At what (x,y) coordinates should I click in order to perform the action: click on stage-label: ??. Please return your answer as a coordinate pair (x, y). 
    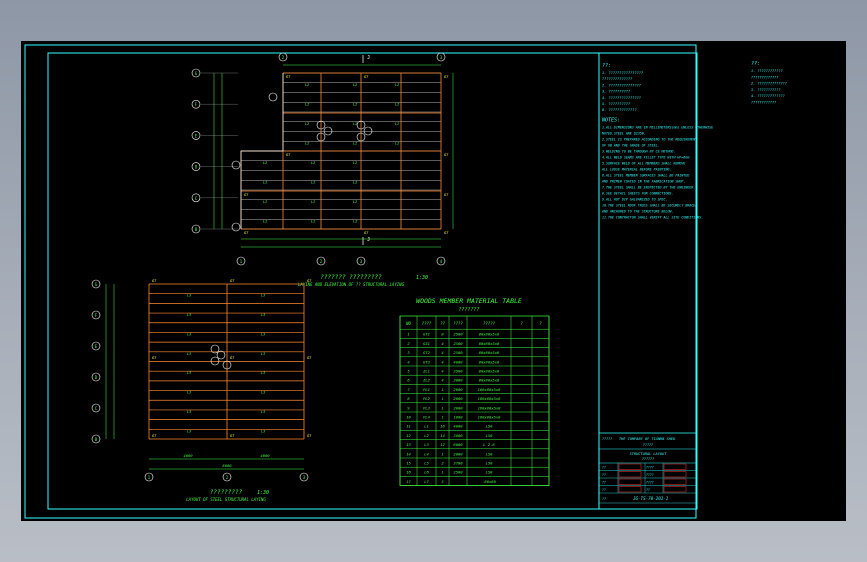
    Looking at the image, I should click on (604, 499).